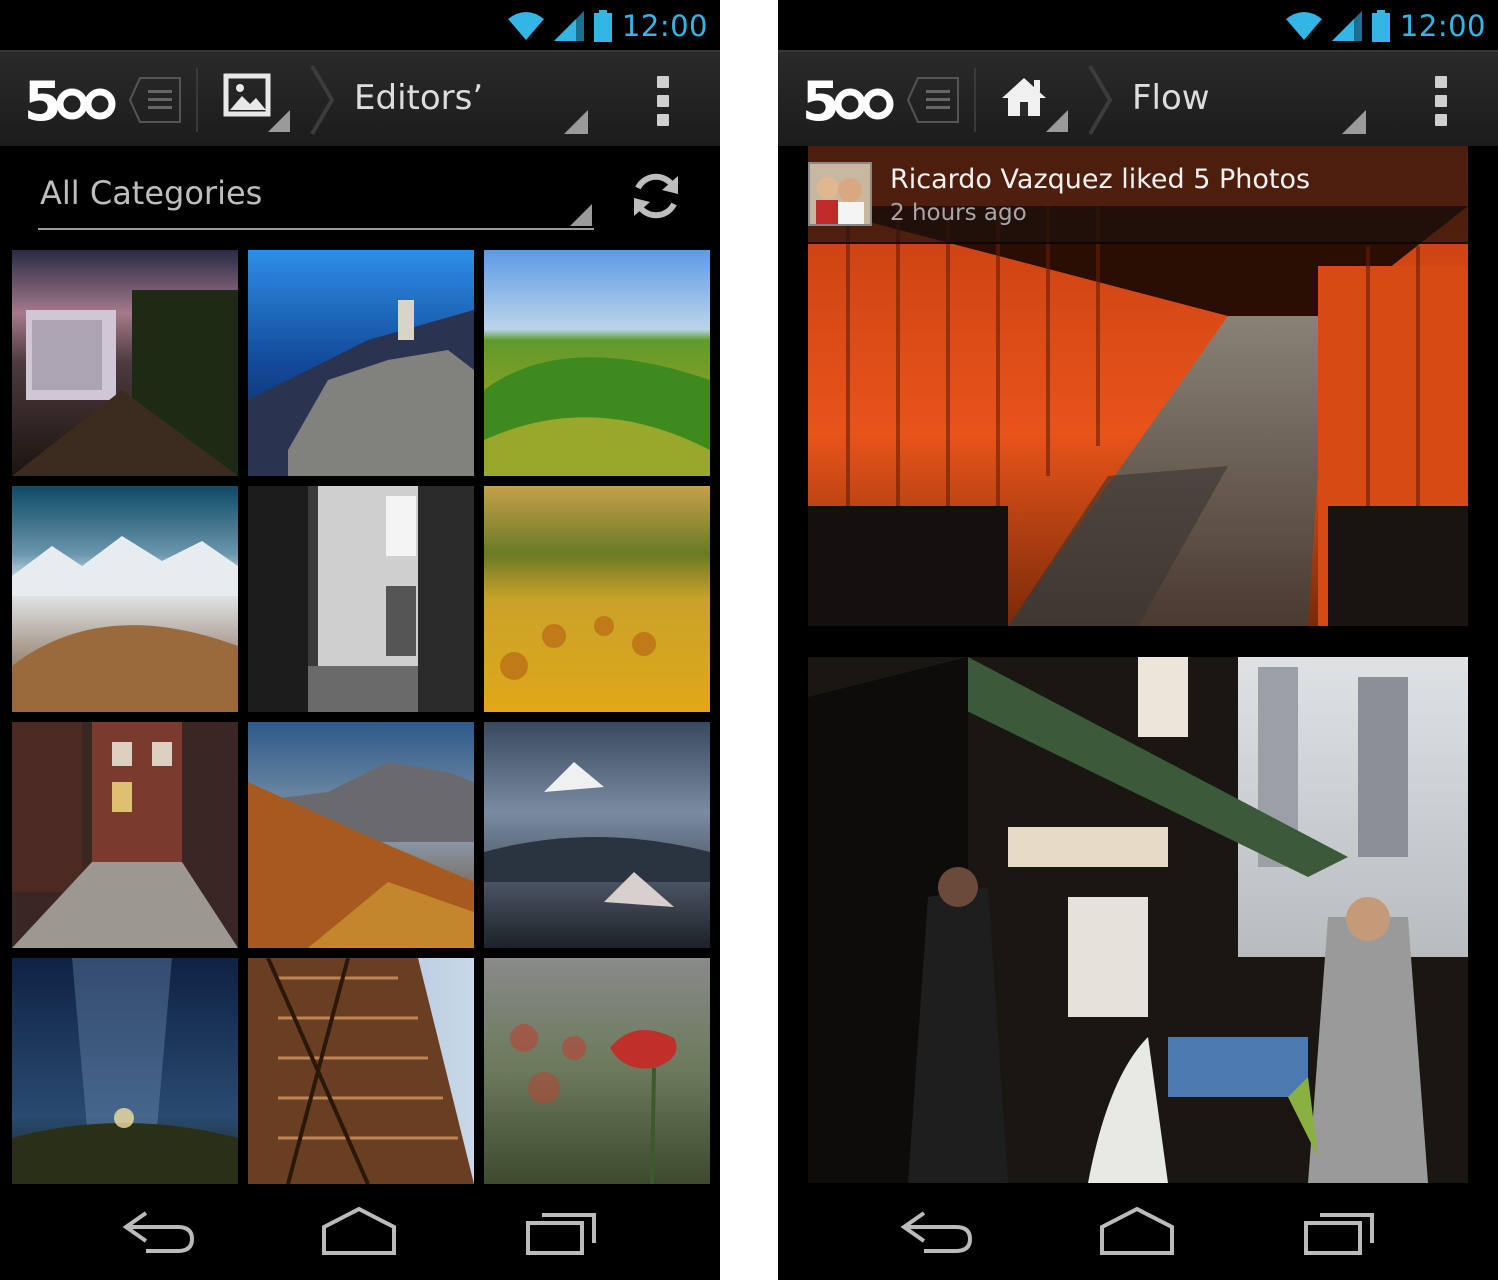 The width and height of the screenshot is (1498, 1280). What do you see at coordinates (1171, 98) in the screenshot?
I see `section-title: Flow` at bounding box center [1171, 98].